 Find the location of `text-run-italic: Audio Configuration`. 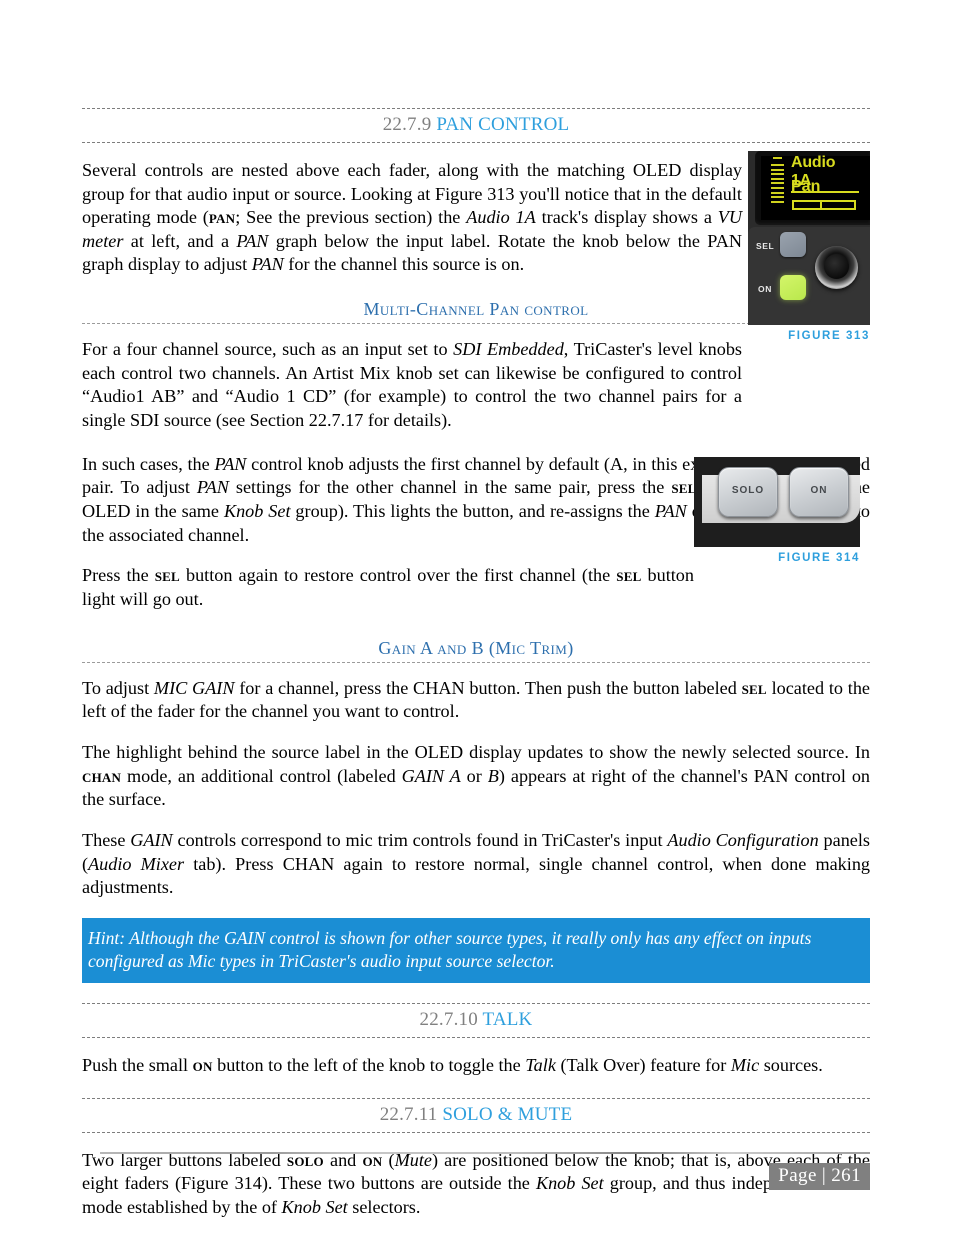

text-run-italic: Audio Configuration is located at coordinates (743, 839).